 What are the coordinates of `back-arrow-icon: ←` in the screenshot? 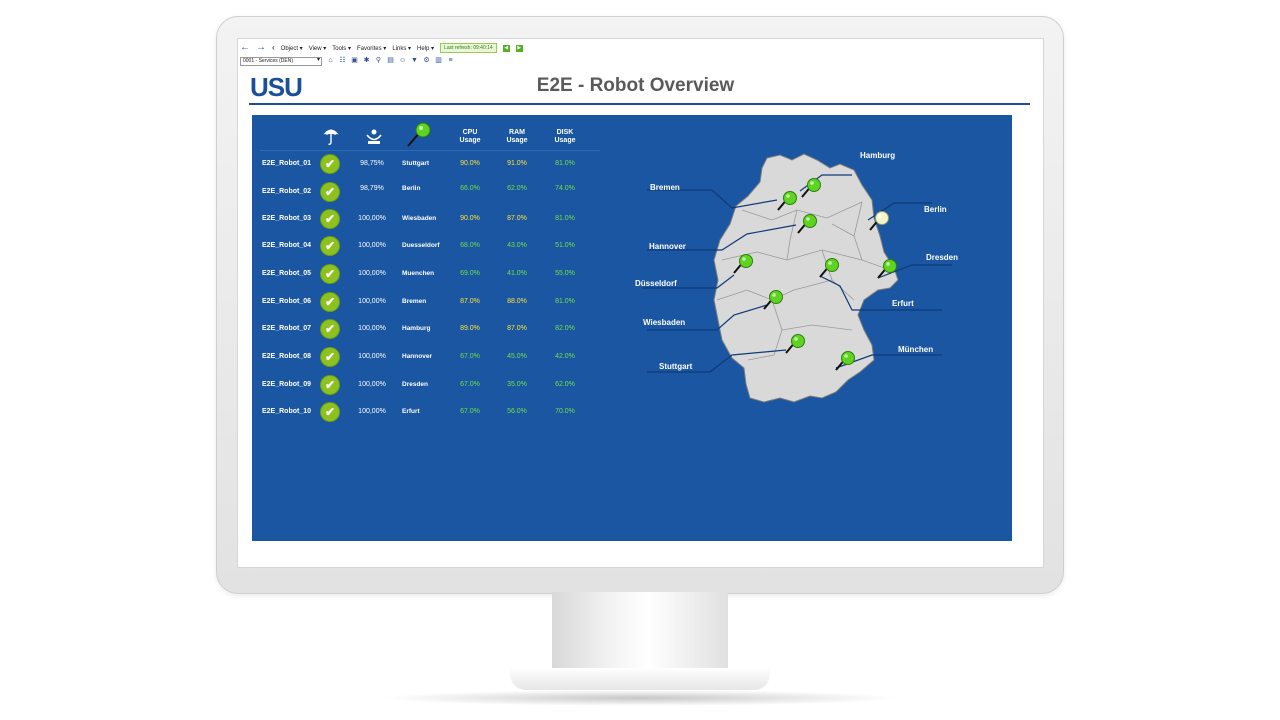 It's located at (245, 48).